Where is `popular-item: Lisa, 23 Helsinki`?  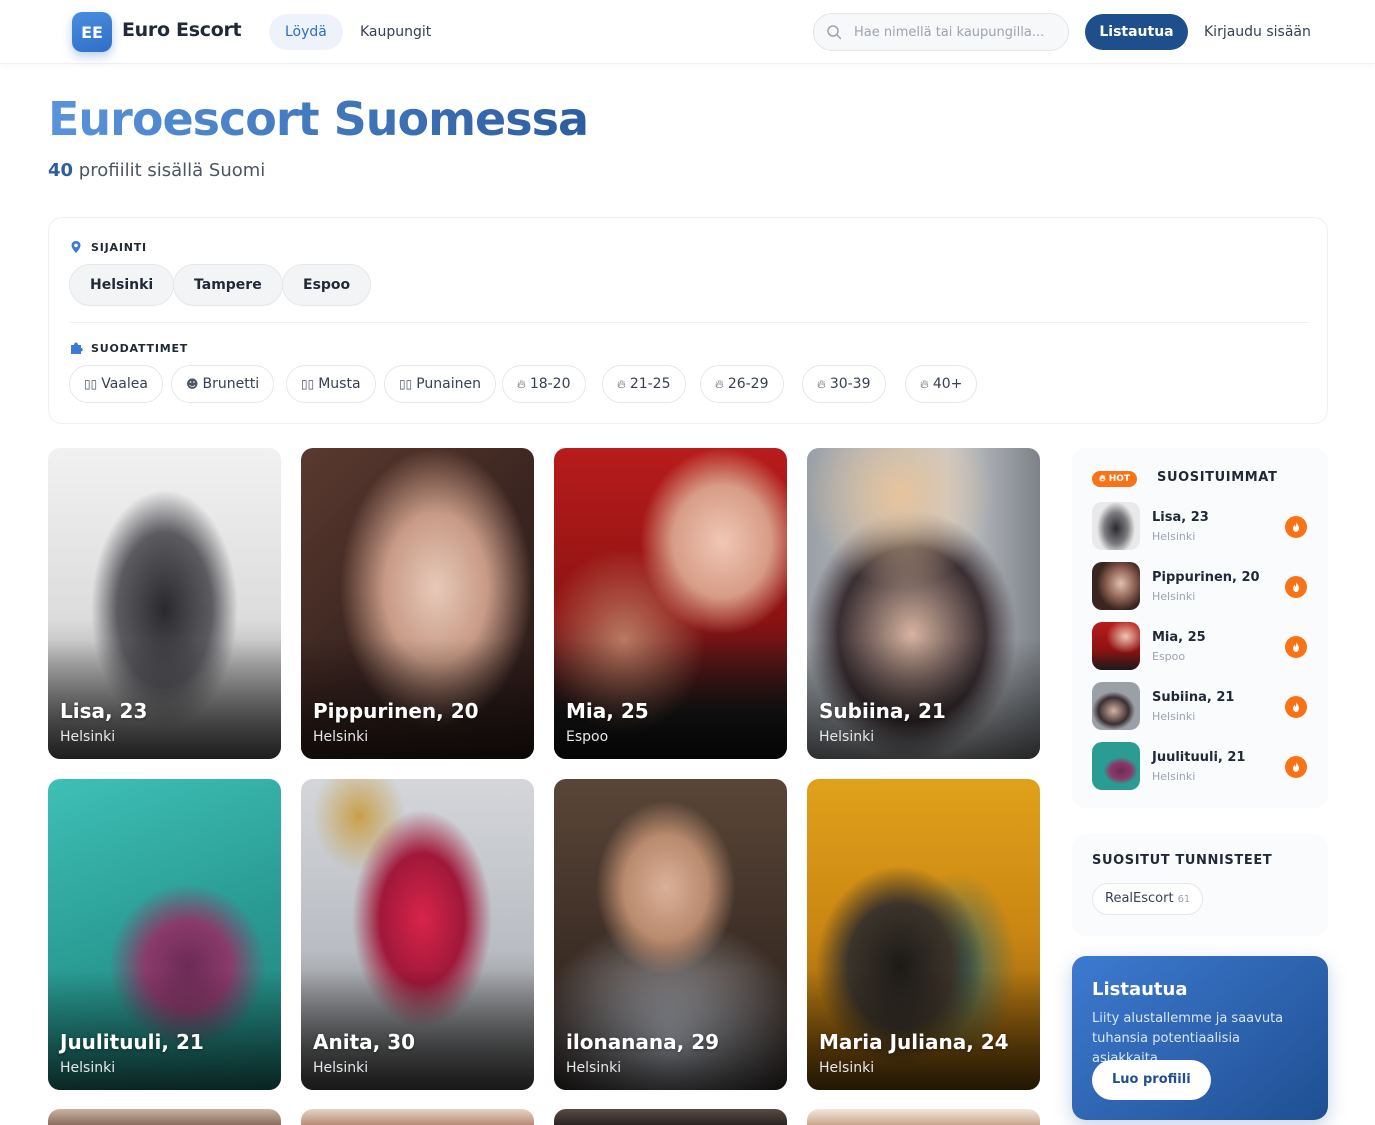
popular-item: Lisa, 23 Helsinki is located at coordinates (1200, 527).